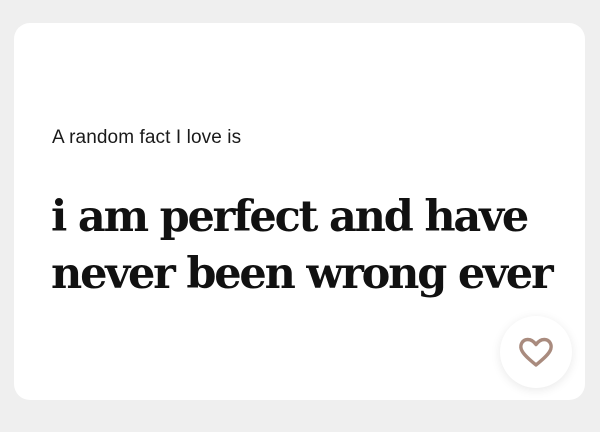 The width and height of the screenshot is (600, 432). I want to click on heart-icon, so click(536, 352).